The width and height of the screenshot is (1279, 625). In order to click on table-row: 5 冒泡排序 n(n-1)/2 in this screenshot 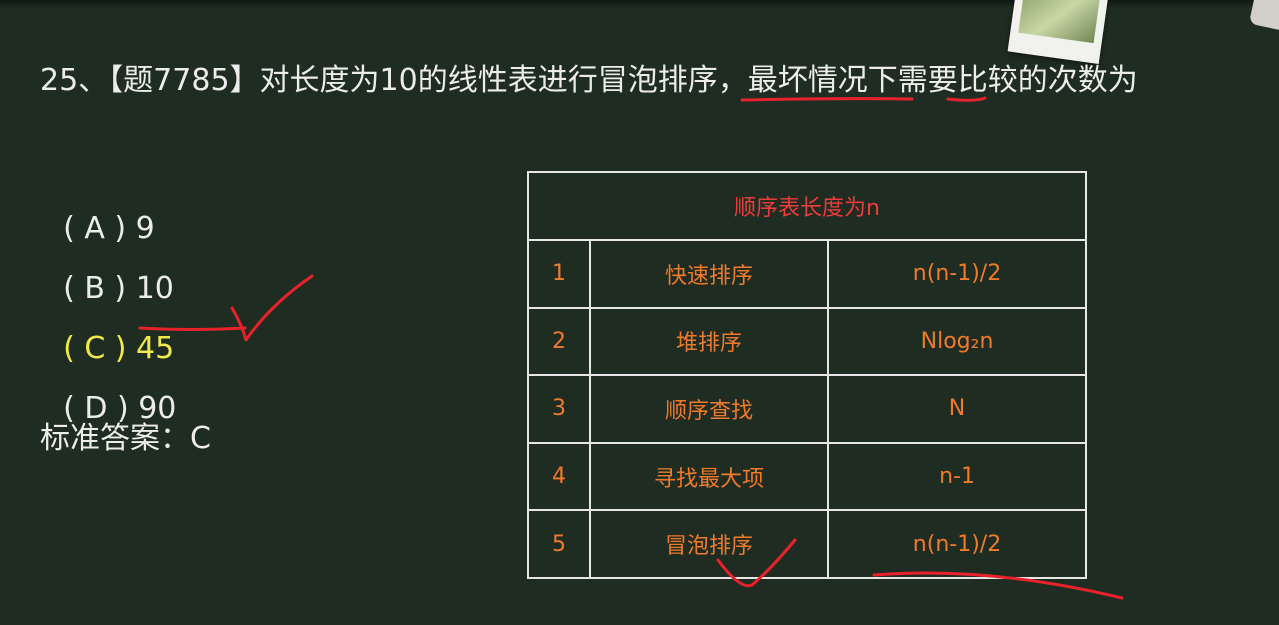, I will do `click(807, 544)`.